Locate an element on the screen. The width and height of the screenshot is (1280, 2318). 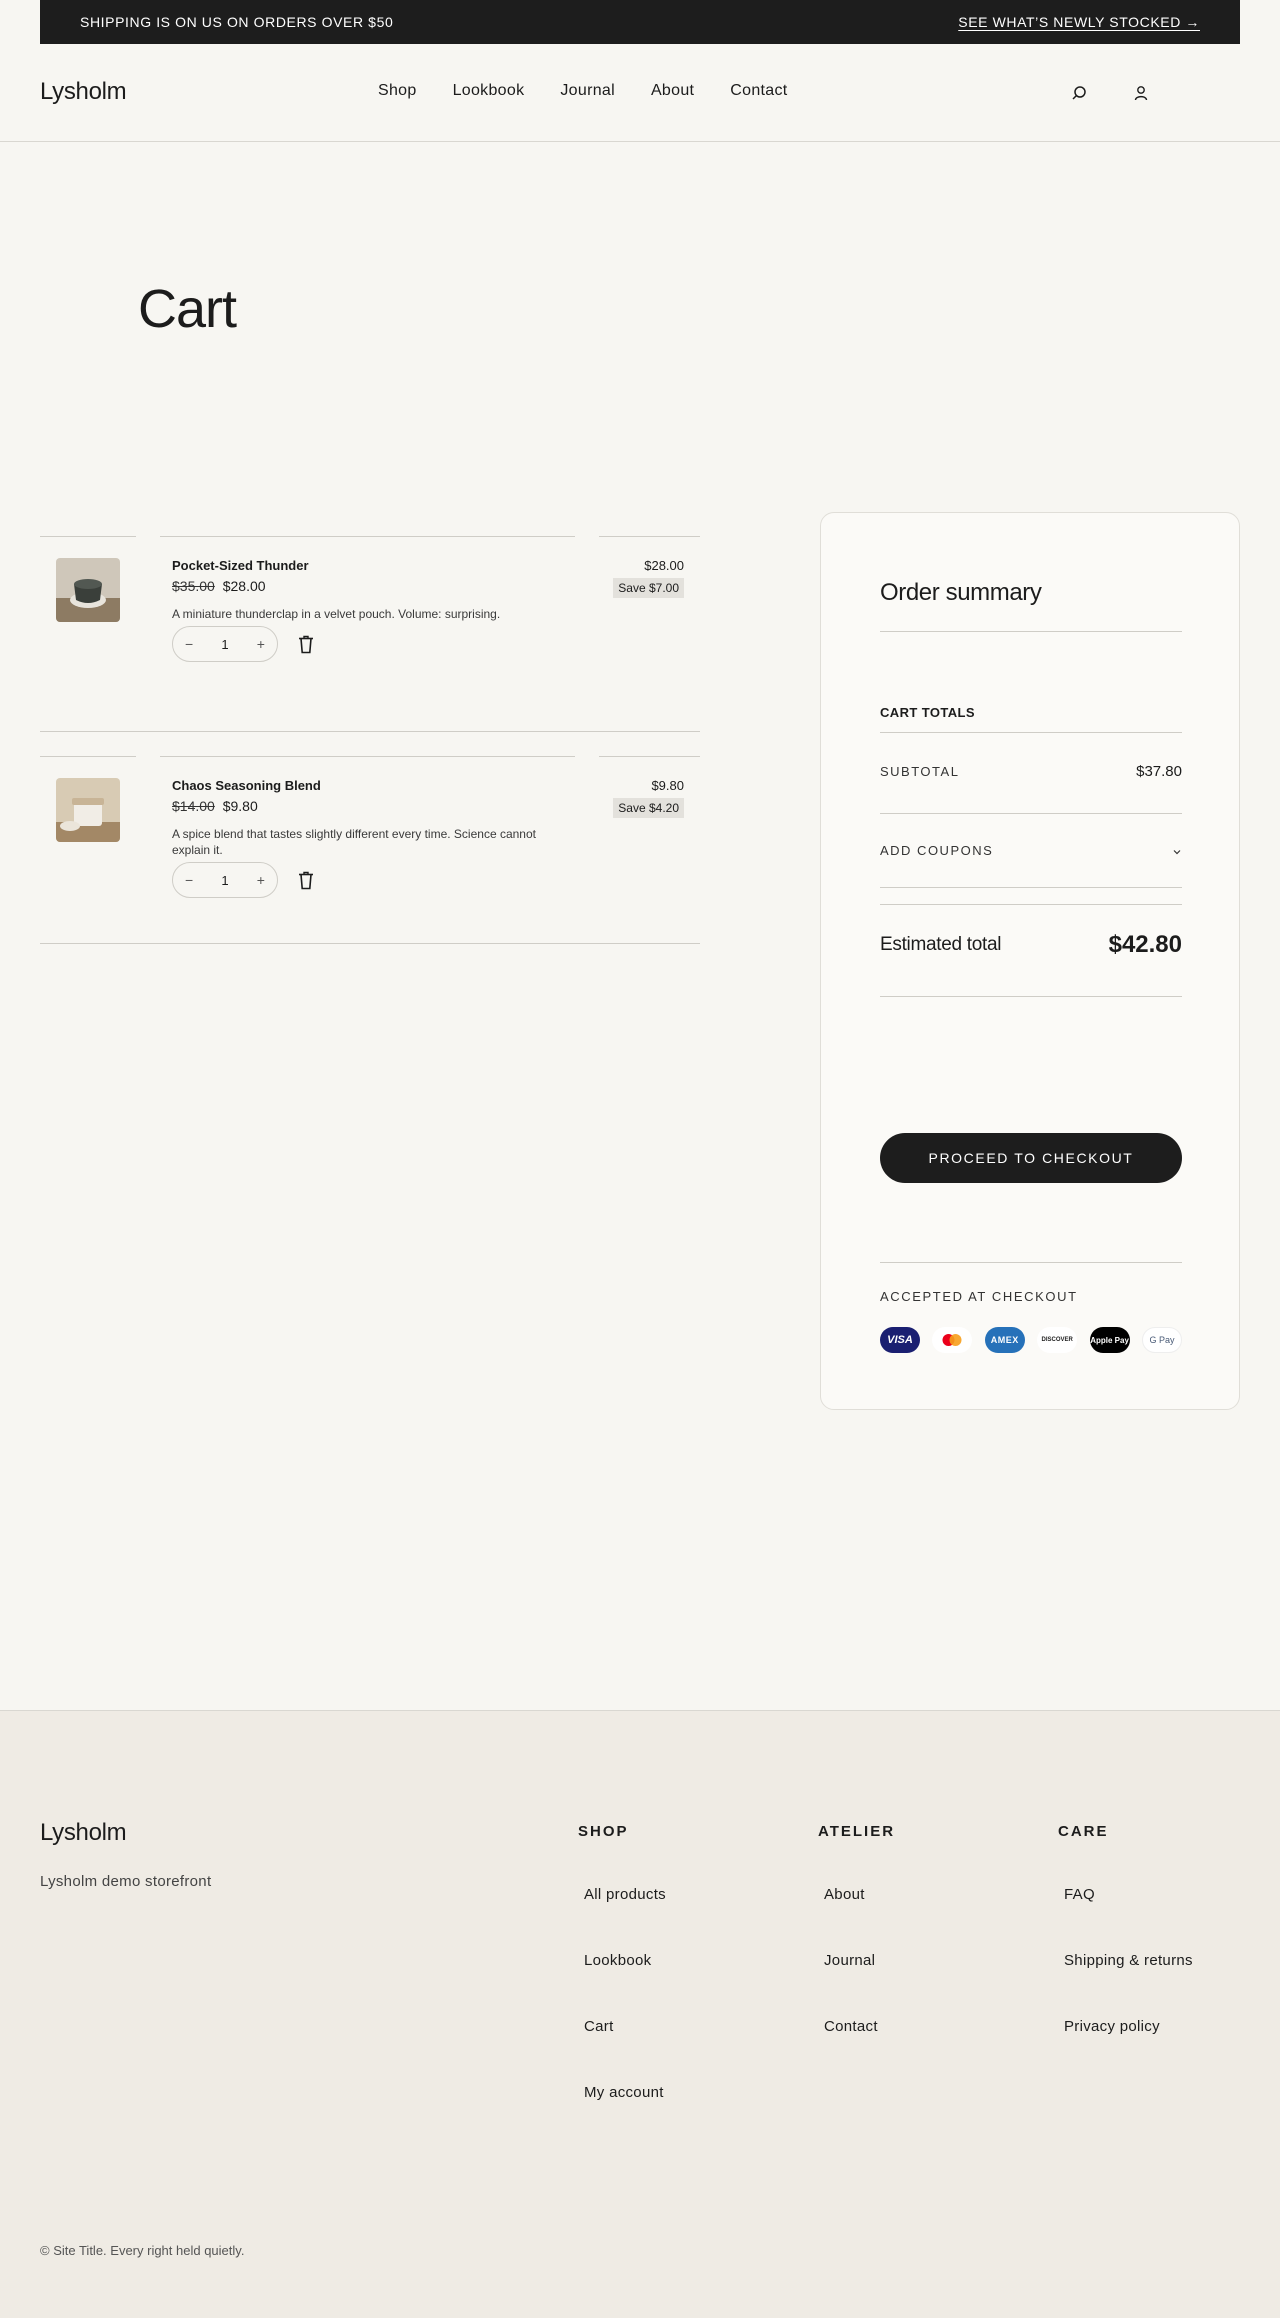
site-logo: Lysholm is located at coordinates (83, 92).